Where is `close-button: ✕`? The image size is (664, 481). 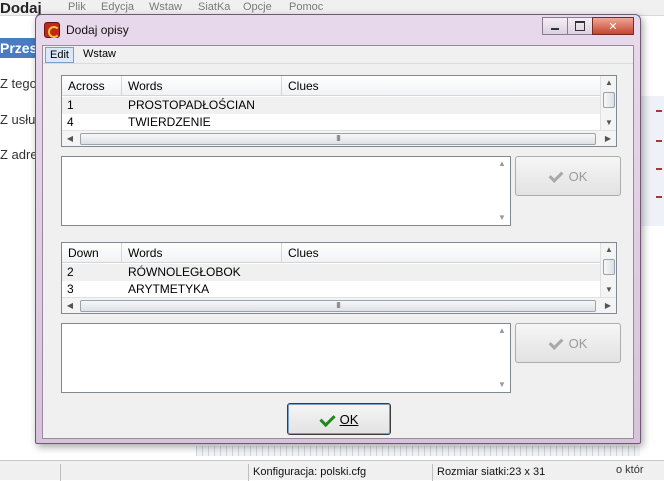
close-button: ✕ is located at coordinates (613, 26).